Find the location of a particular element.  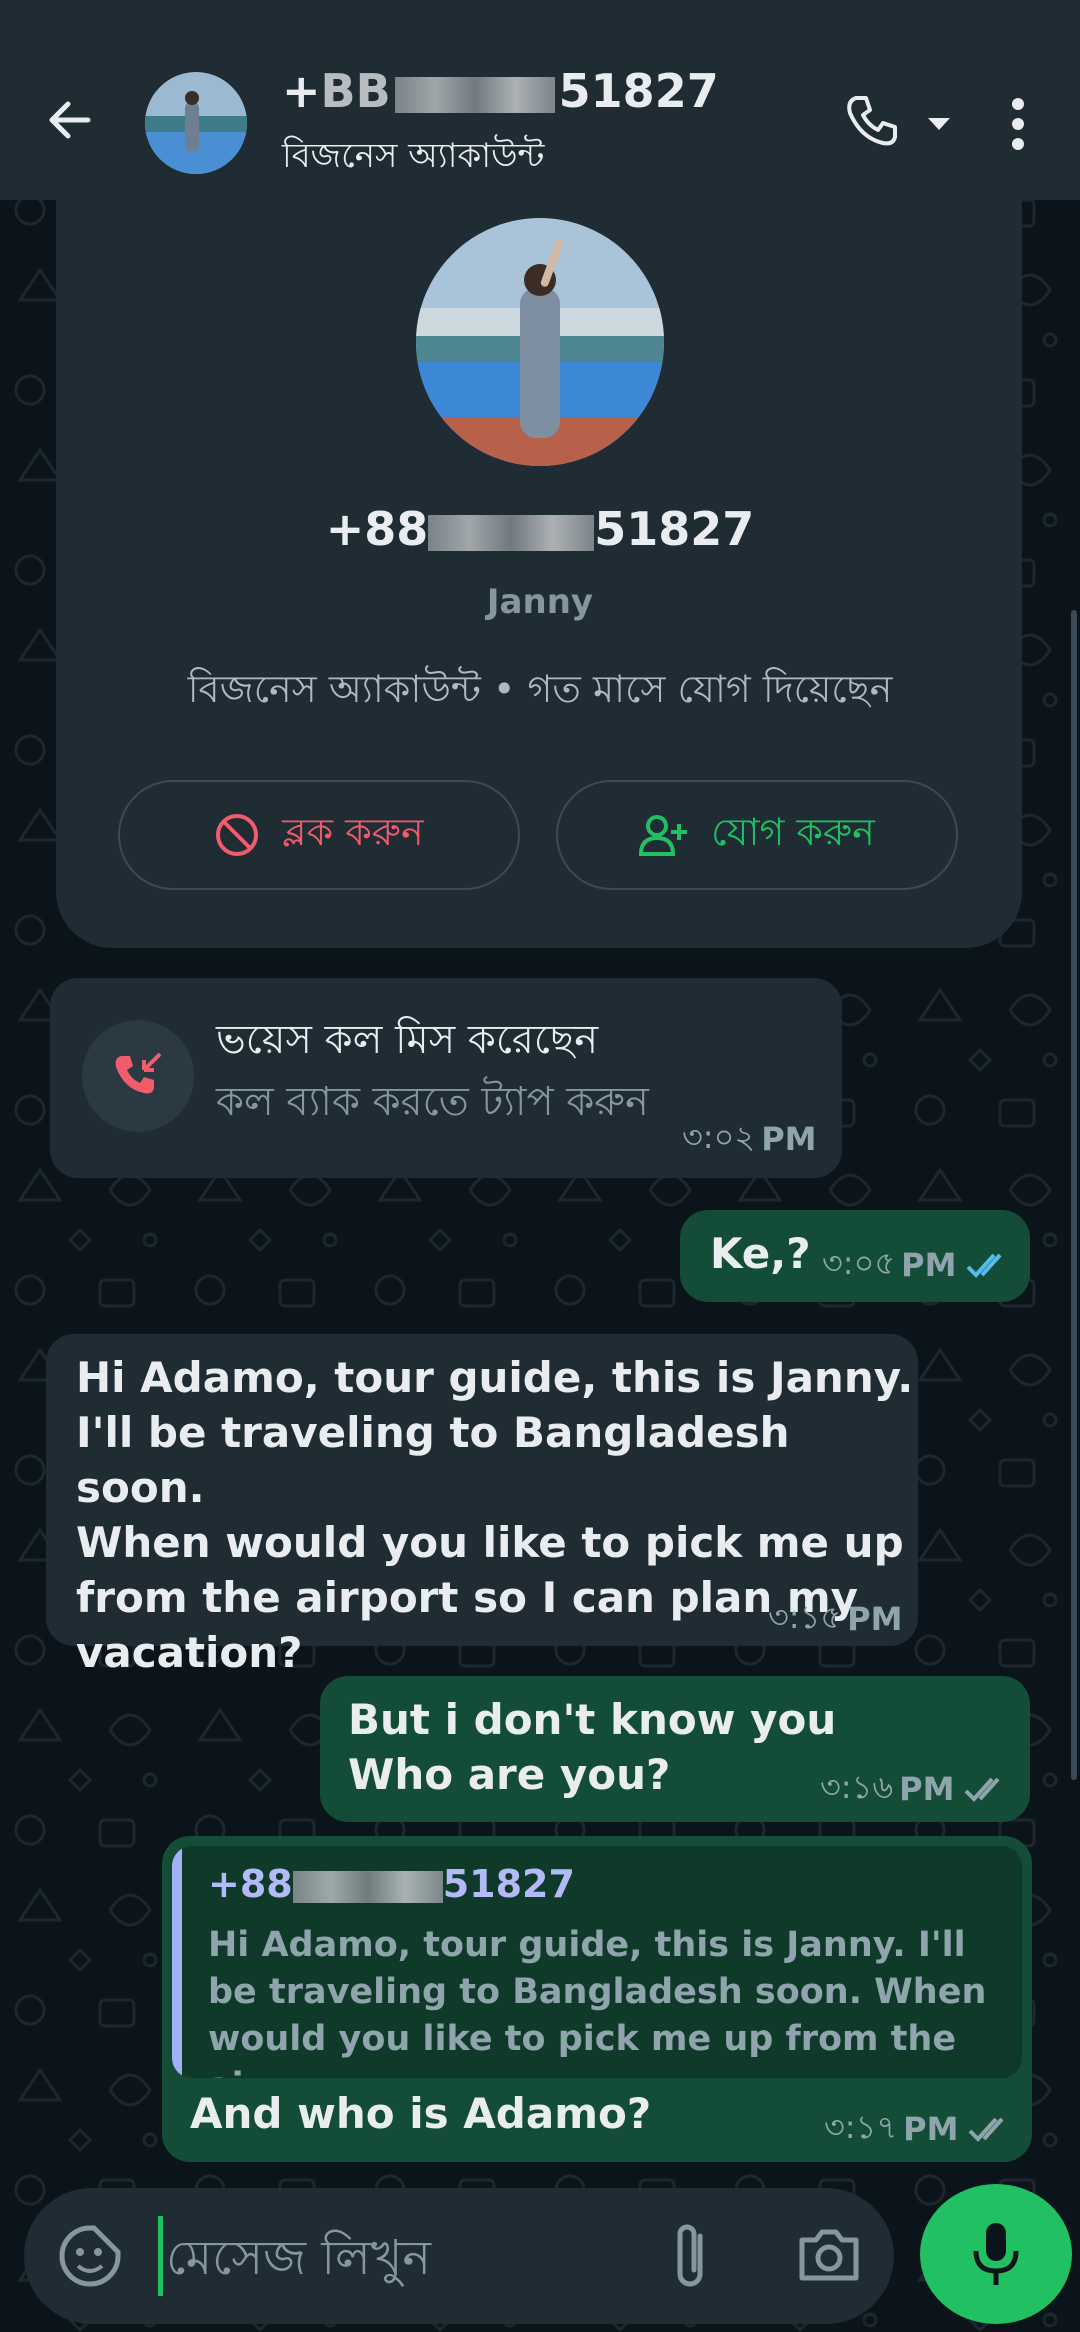

chat-header: +BB 51827 বিজনেস অ্যাকাউন্ট is located at coordinates (540, 115).